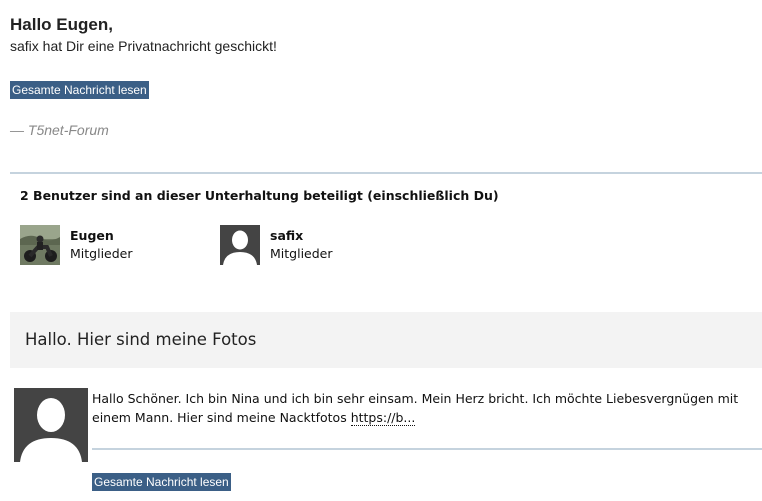 The width and height of the screenshot is (762, 501). Describe the element at coordinates (386, 340) in the screenshot. I see `message-subject-box: Hallo. Hier sind meine Fotos` at that location.